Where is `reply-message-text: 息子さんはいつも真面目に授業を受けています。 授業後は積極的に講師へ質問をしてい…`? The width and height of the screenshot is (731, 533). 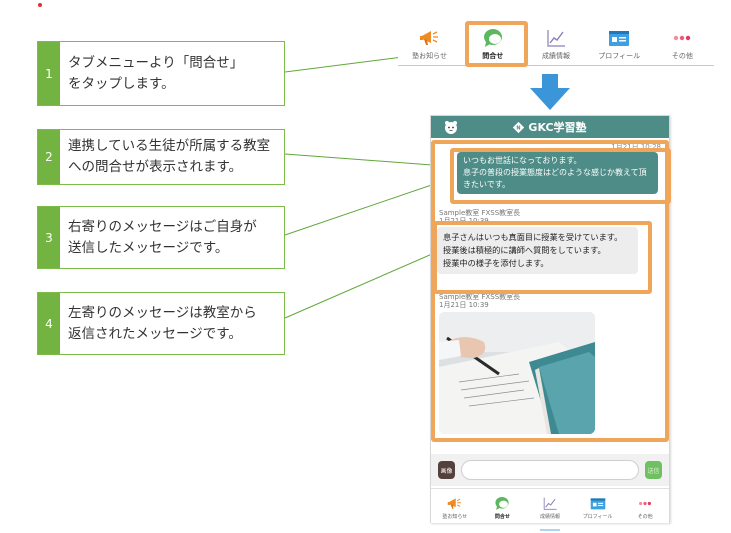 reply-message-text: 息子さんはいつも真面目に授業を受けています。 授業後は積極的に講師へ質問をしてい… is located at coordinates (533, 250).